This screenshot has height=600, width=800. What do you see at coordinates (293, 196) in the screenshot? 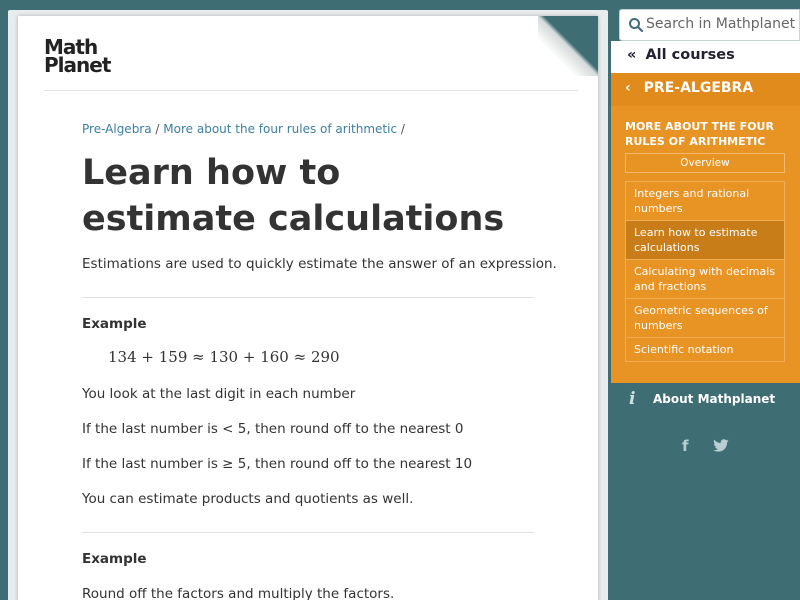
I see `page-title: Learn how to estimate calculations` at bounding box center [293, 196].